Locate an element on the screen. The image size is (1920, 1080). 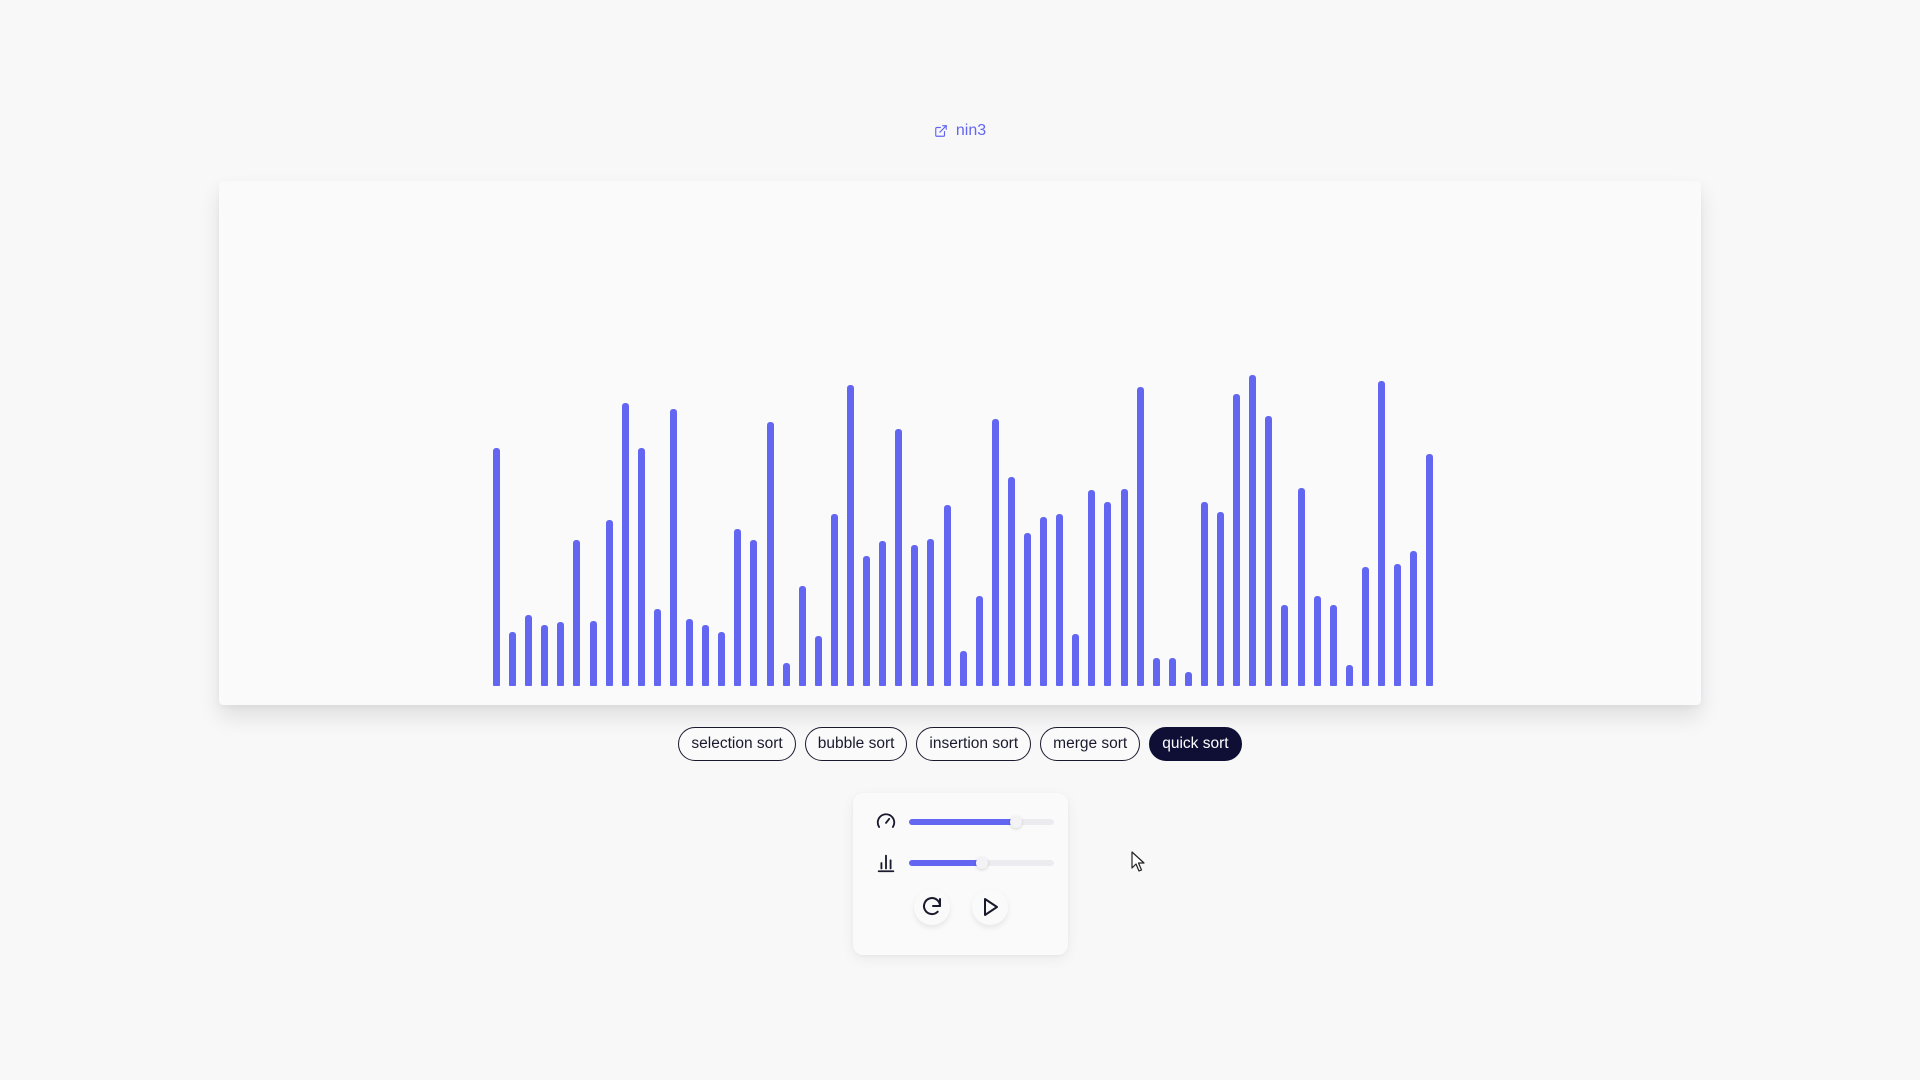
external-link-icon is located at coordinates (941, 131).